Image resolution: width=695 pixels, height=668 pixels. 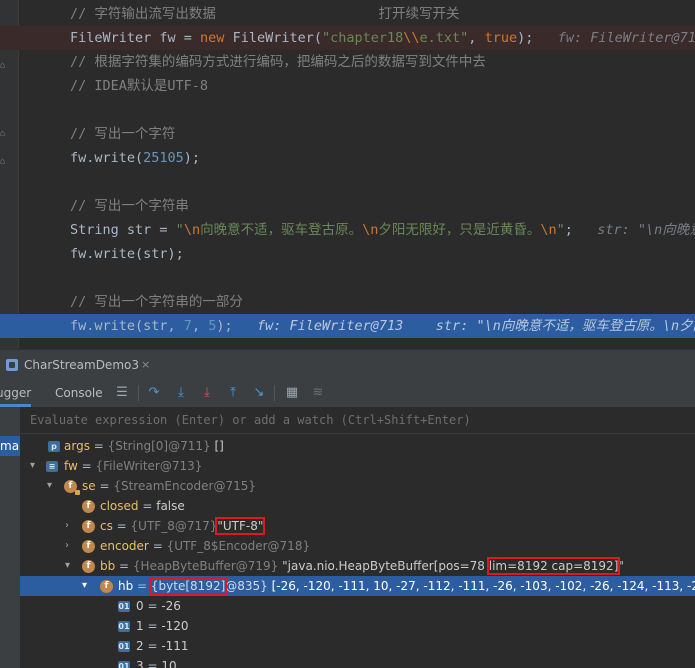 I want to click on run-config-label: CharStreamDemo3, so click(x=81, y=365).